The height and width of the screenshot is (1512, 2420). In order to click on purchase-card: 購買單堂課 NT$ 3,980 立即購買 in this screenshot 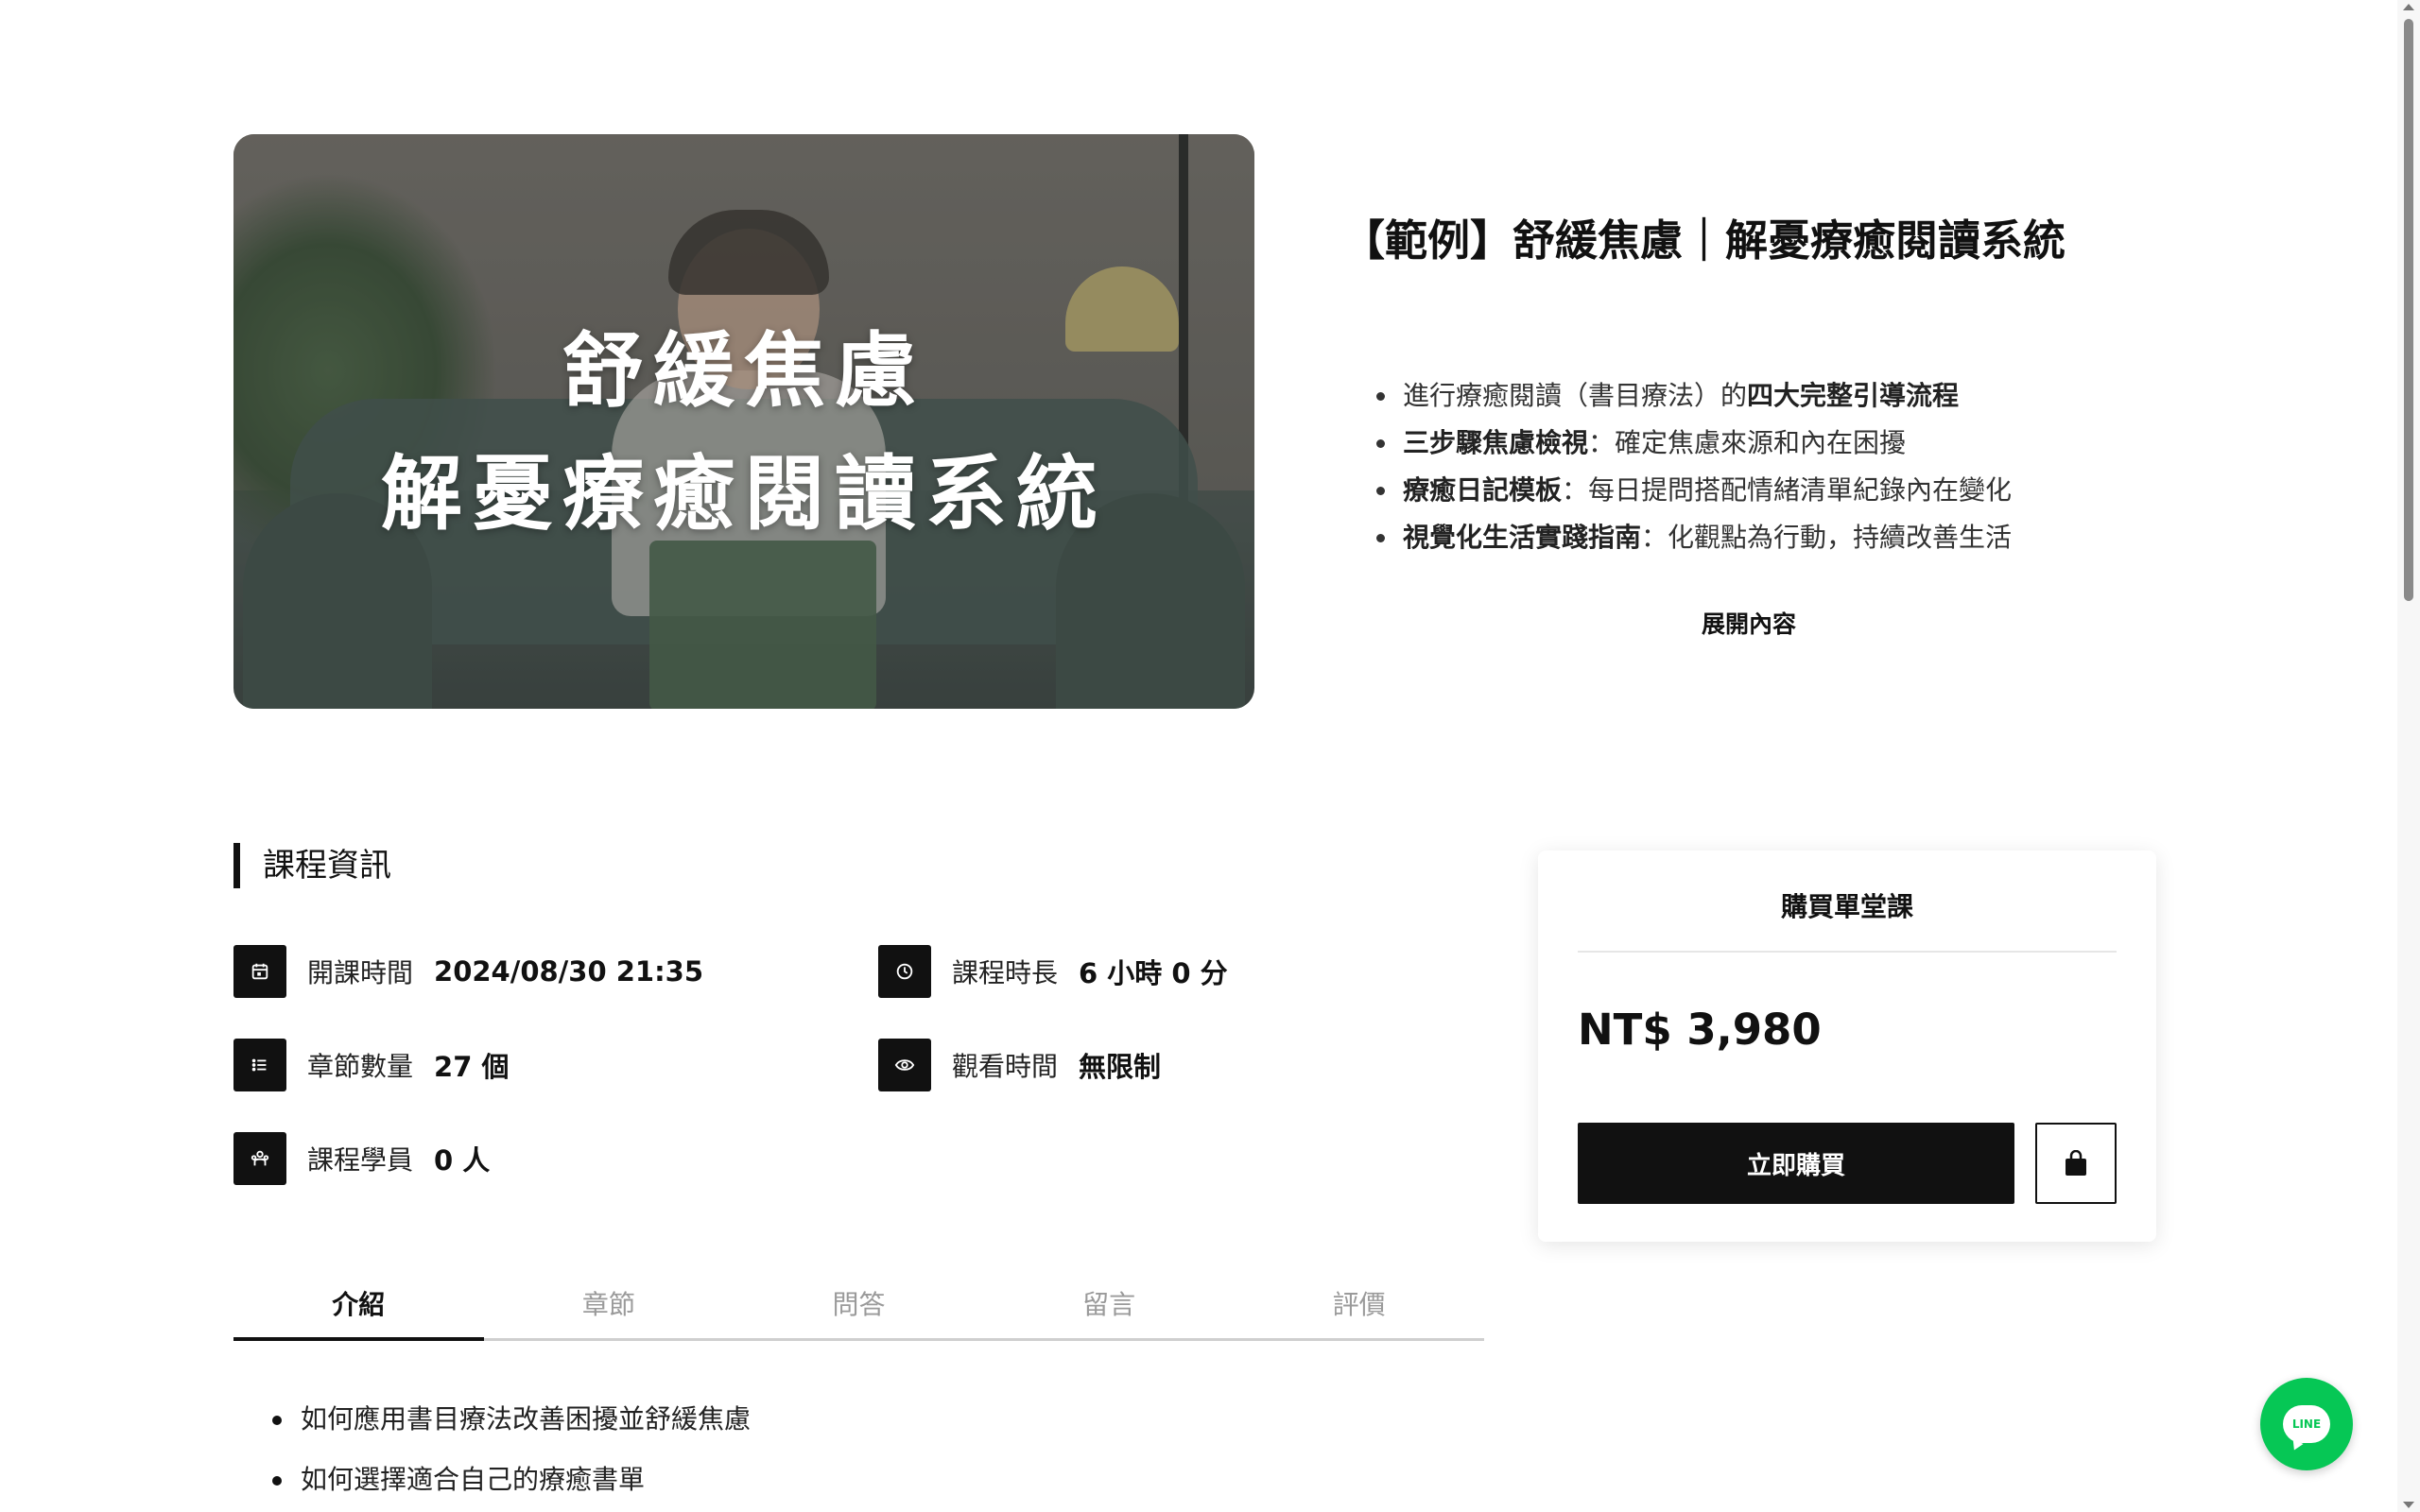, I will do `click(1847, 1046)`.